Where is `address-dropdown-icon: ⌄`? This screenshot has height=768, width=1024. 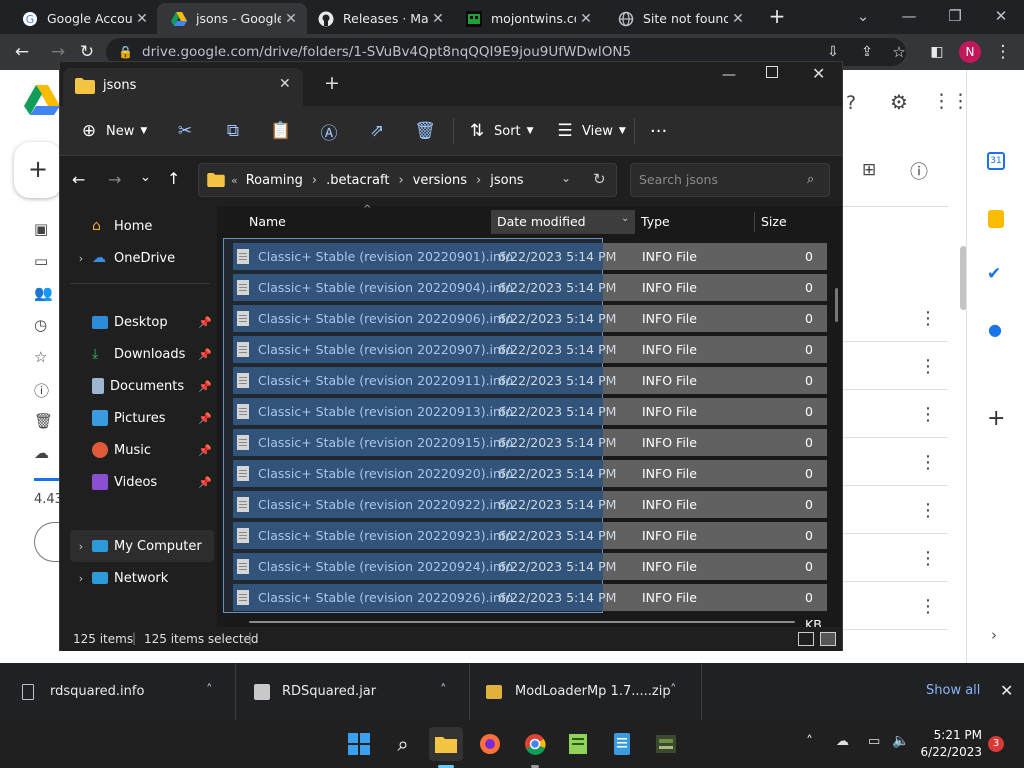 address-dropdown-icon: ⌄ is located at coordinates (566, 178).